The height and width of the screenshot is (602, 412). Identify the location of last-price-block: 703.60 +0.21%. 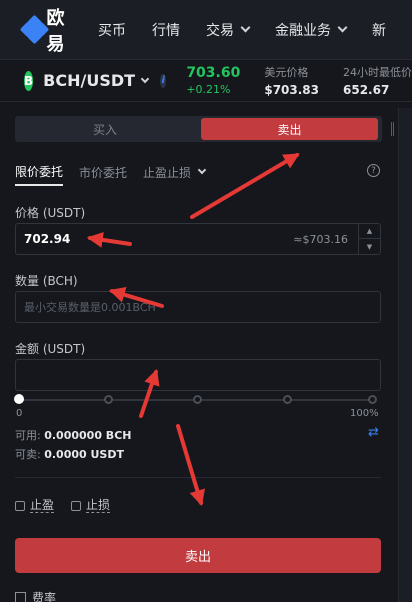
(213, 80).